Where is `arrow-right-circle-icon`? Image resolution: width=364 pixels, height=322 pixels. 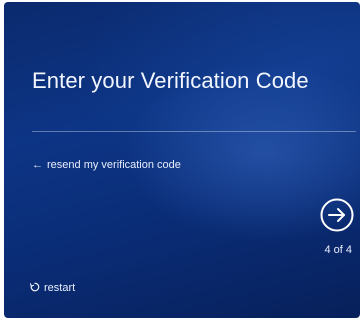 arrow-right-circle-icon is located at coordinates (337, 215).